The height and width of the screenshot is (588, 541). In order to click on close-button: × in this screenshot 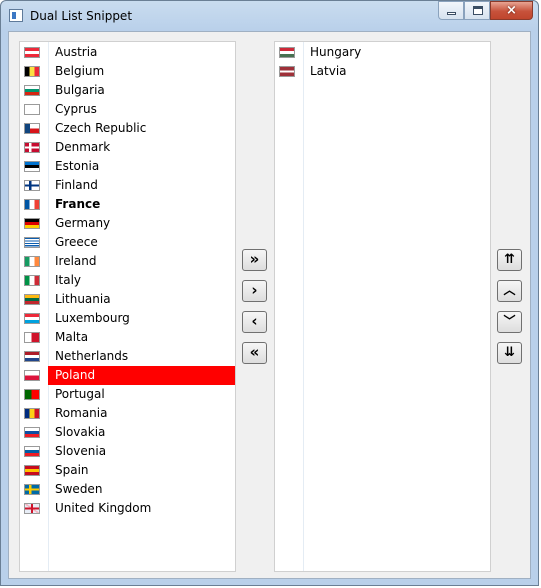, I will do `click(511, 10)`.